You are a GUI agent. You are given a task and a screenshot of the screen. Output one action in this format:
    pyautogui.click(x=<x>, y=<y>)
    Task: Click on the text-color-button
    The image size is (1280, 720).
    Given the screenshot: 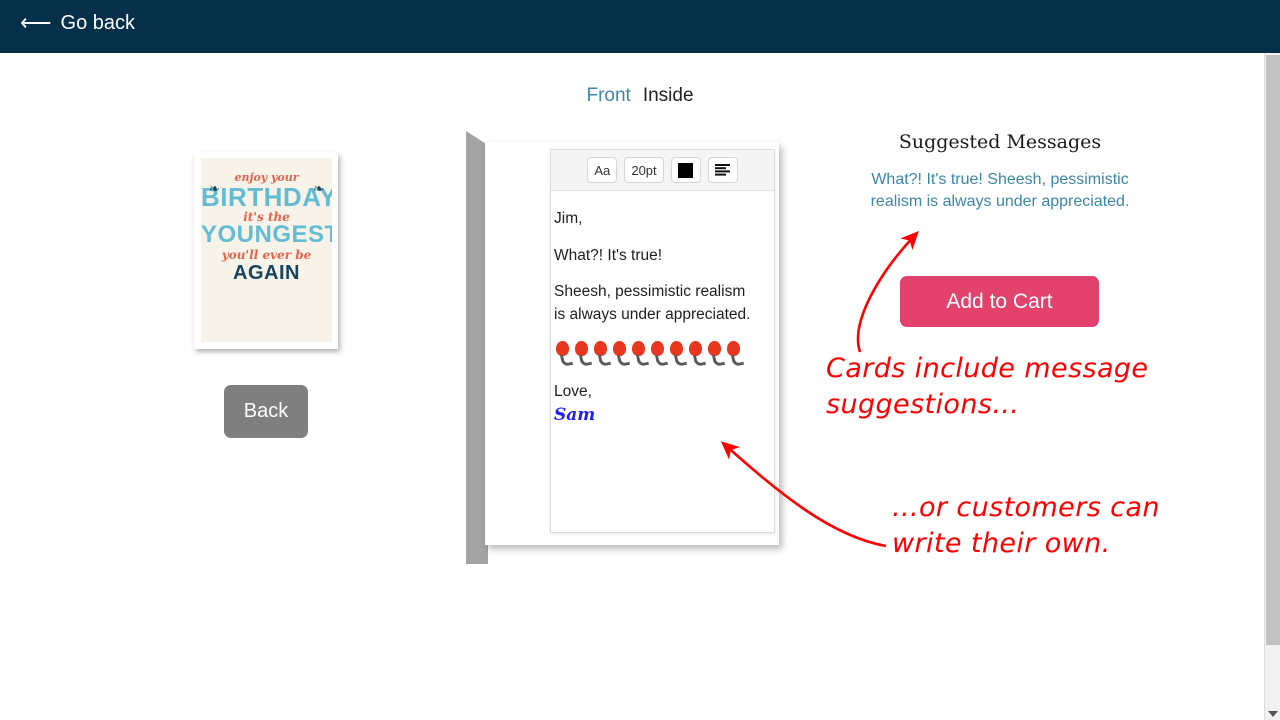 What is the action you would take?
    pyautogui.click(x=685, y=170)
    